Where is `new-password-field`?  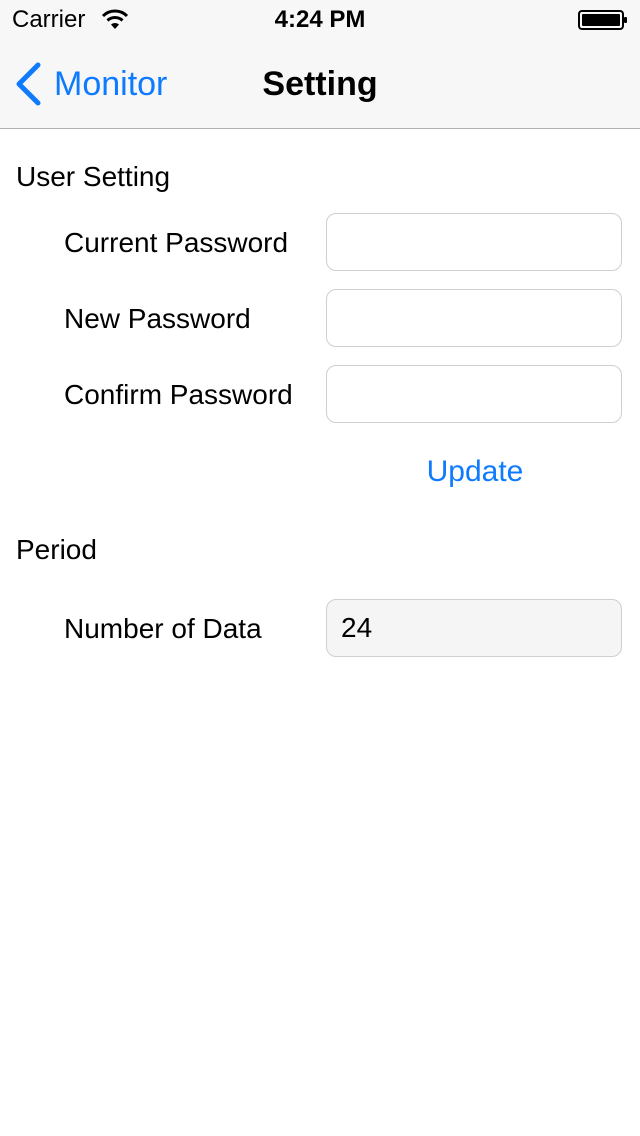 new-password-field is located at coordinates (474, 318).